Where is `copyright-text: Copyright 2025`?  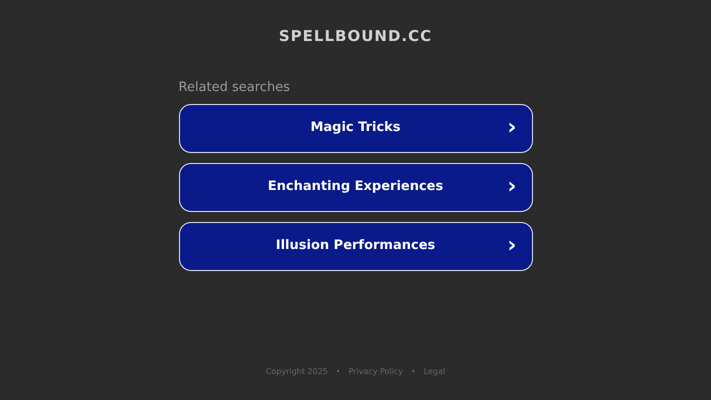 copyright-text: Copyright 2025 is located at coordinates (297, 372).